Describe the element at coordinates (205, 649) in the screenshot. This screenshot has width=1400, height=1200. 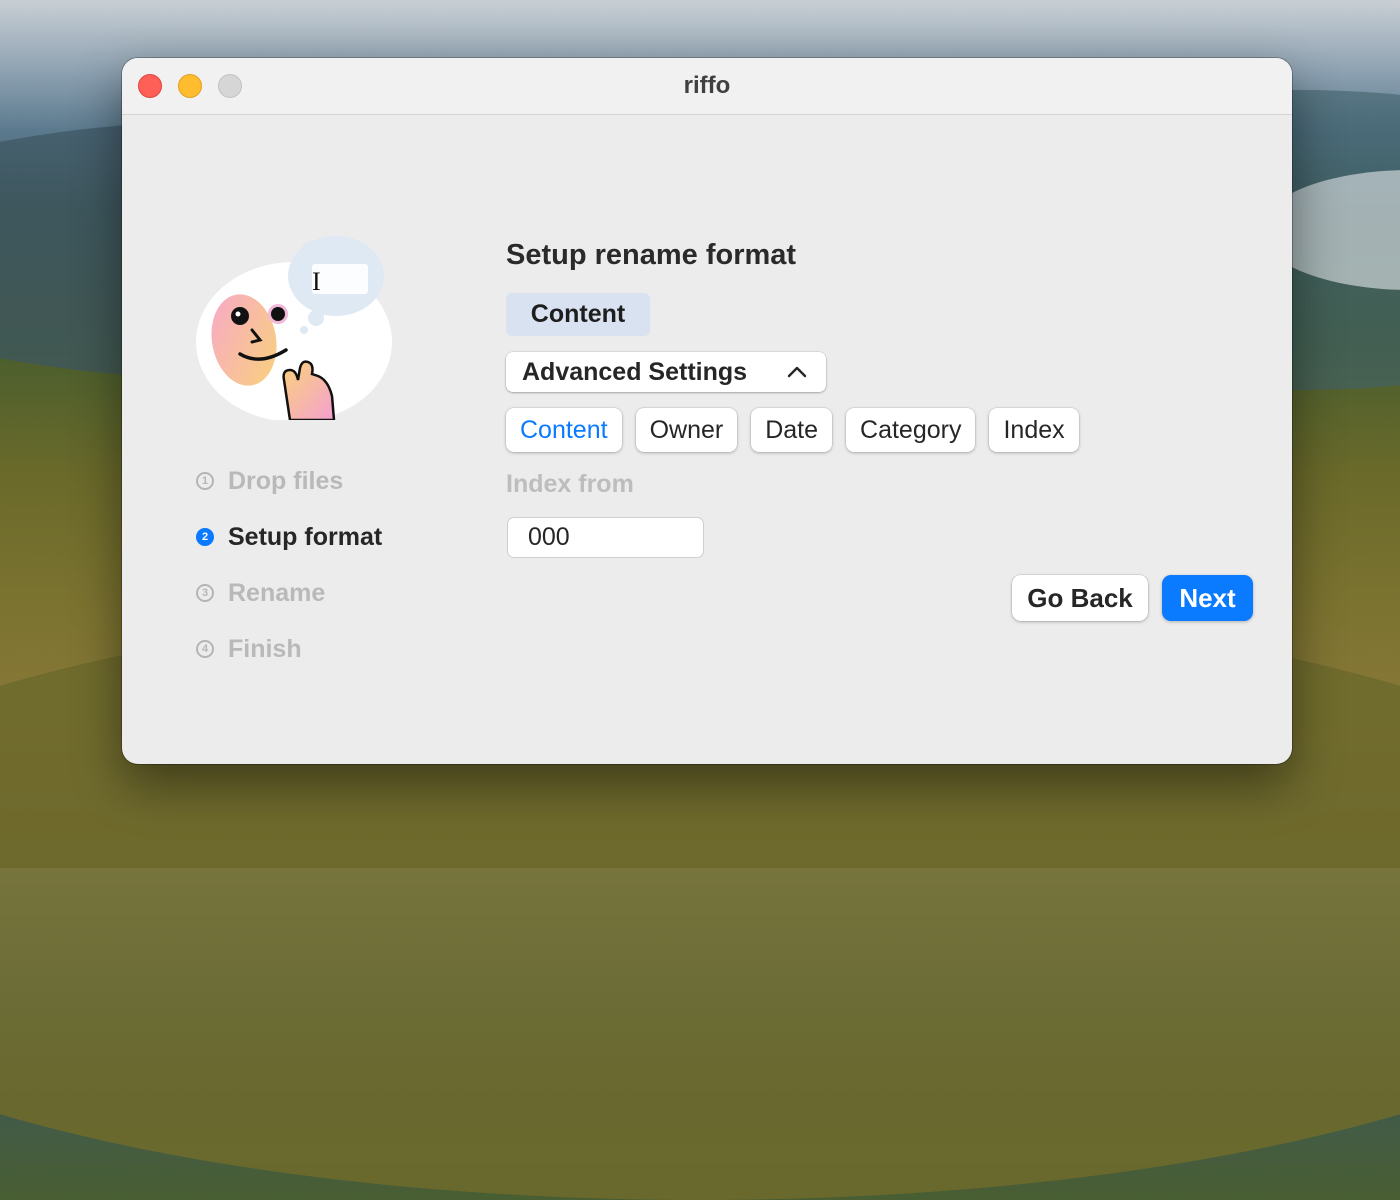
I see `step-number-icon: 4` at that location.